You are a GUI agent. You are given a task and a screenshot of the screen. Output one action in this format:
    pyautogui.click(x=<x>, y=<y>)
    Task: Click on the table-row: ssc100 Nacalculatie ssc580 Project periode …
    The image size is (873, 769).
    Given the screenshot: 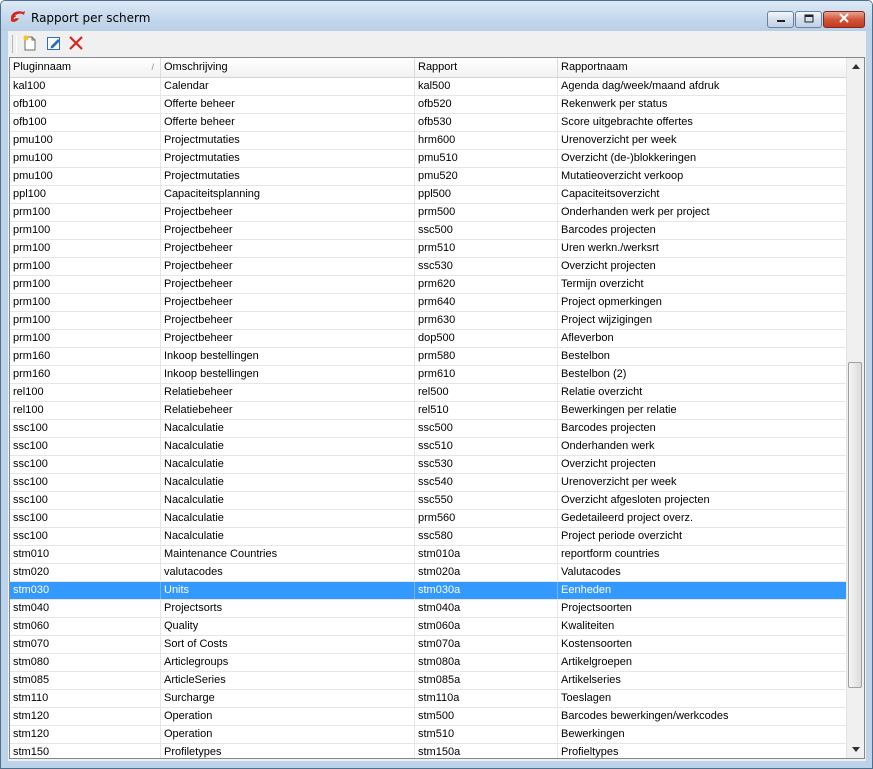 What is the action you would take?
    pyautogui.click(x=429, y=537)
    